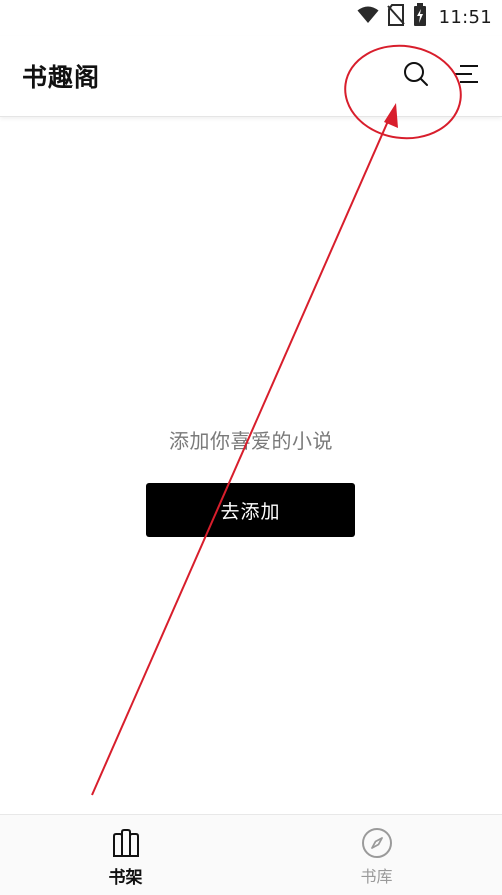 This screenshot has height=895, width=502. Describe the element at coordinates (377, 843) in the screenshot. I see `compass-icon` at that location.